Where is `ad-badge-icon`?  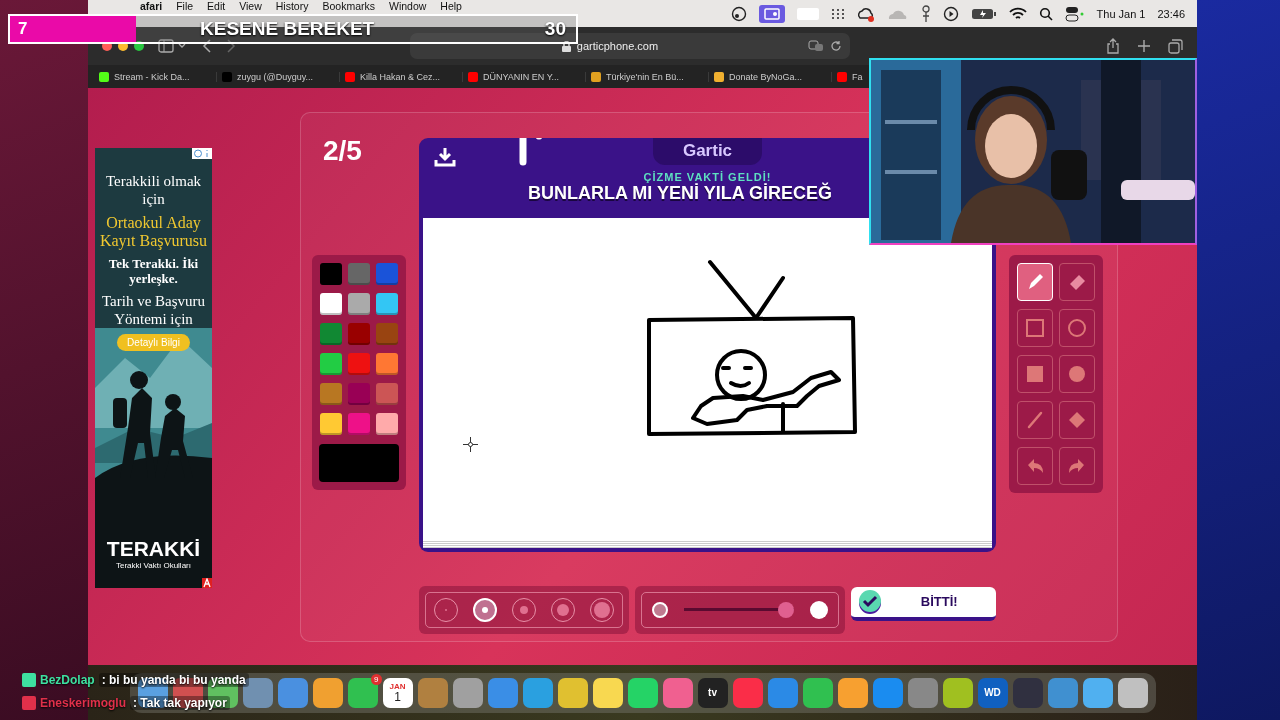 ad-badge-icon is located at coordinates (207, 583).